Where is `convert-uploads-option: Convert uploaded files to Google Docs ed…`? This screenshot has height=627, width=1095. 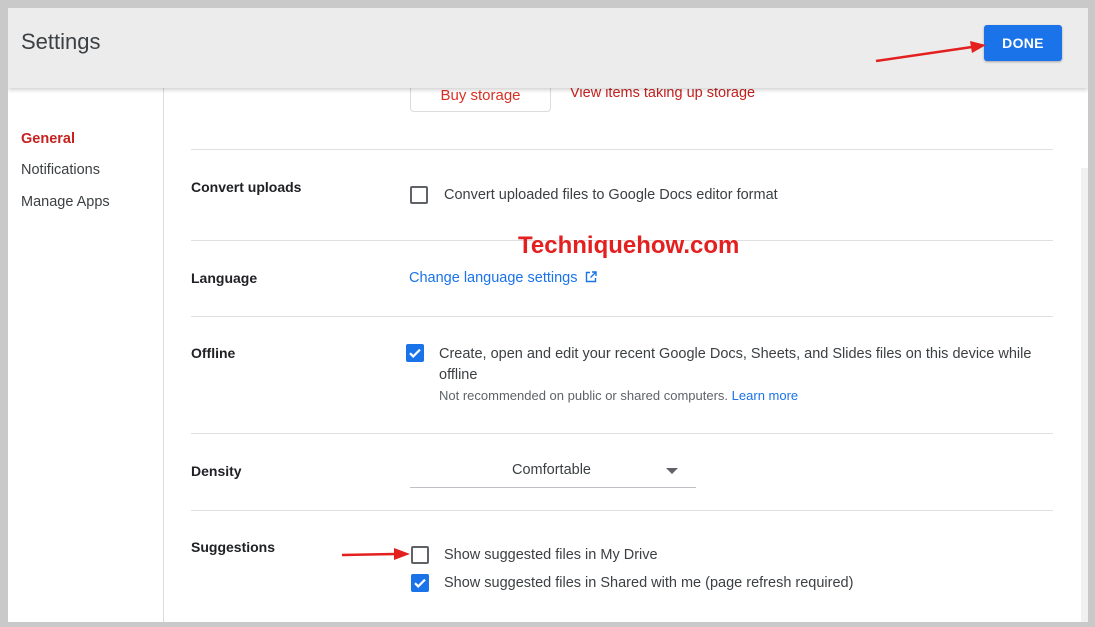 convert-uploads-option: Convert uploaded files to Google Docs ed… is located at coordinates (611, 195).